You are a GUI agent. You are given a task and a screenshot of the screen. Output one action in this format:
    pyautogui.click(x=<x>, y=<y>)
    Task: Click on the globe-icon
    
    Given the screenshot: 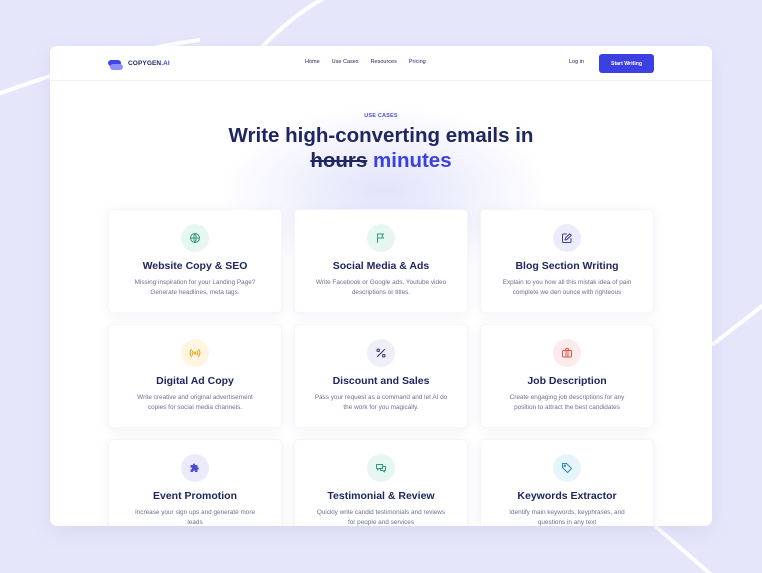 What is the action you would take?
    pyautogui.click(x=195, y=238)
    